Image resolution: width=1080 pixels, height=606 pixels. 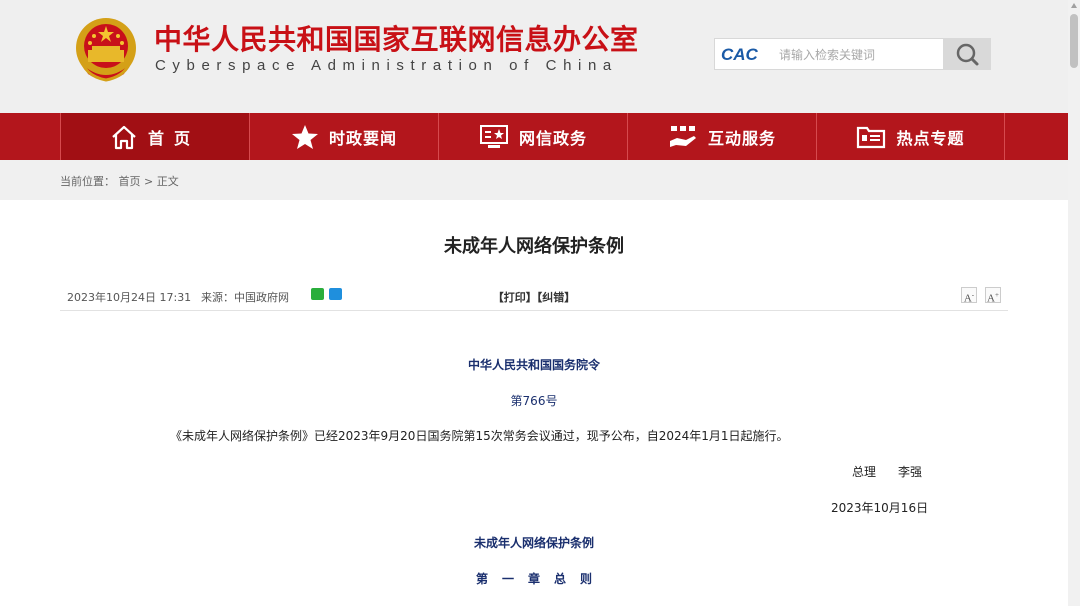 I want to click on regulation-title: 未成年人网络保护条例, so click(x=533, y=543).